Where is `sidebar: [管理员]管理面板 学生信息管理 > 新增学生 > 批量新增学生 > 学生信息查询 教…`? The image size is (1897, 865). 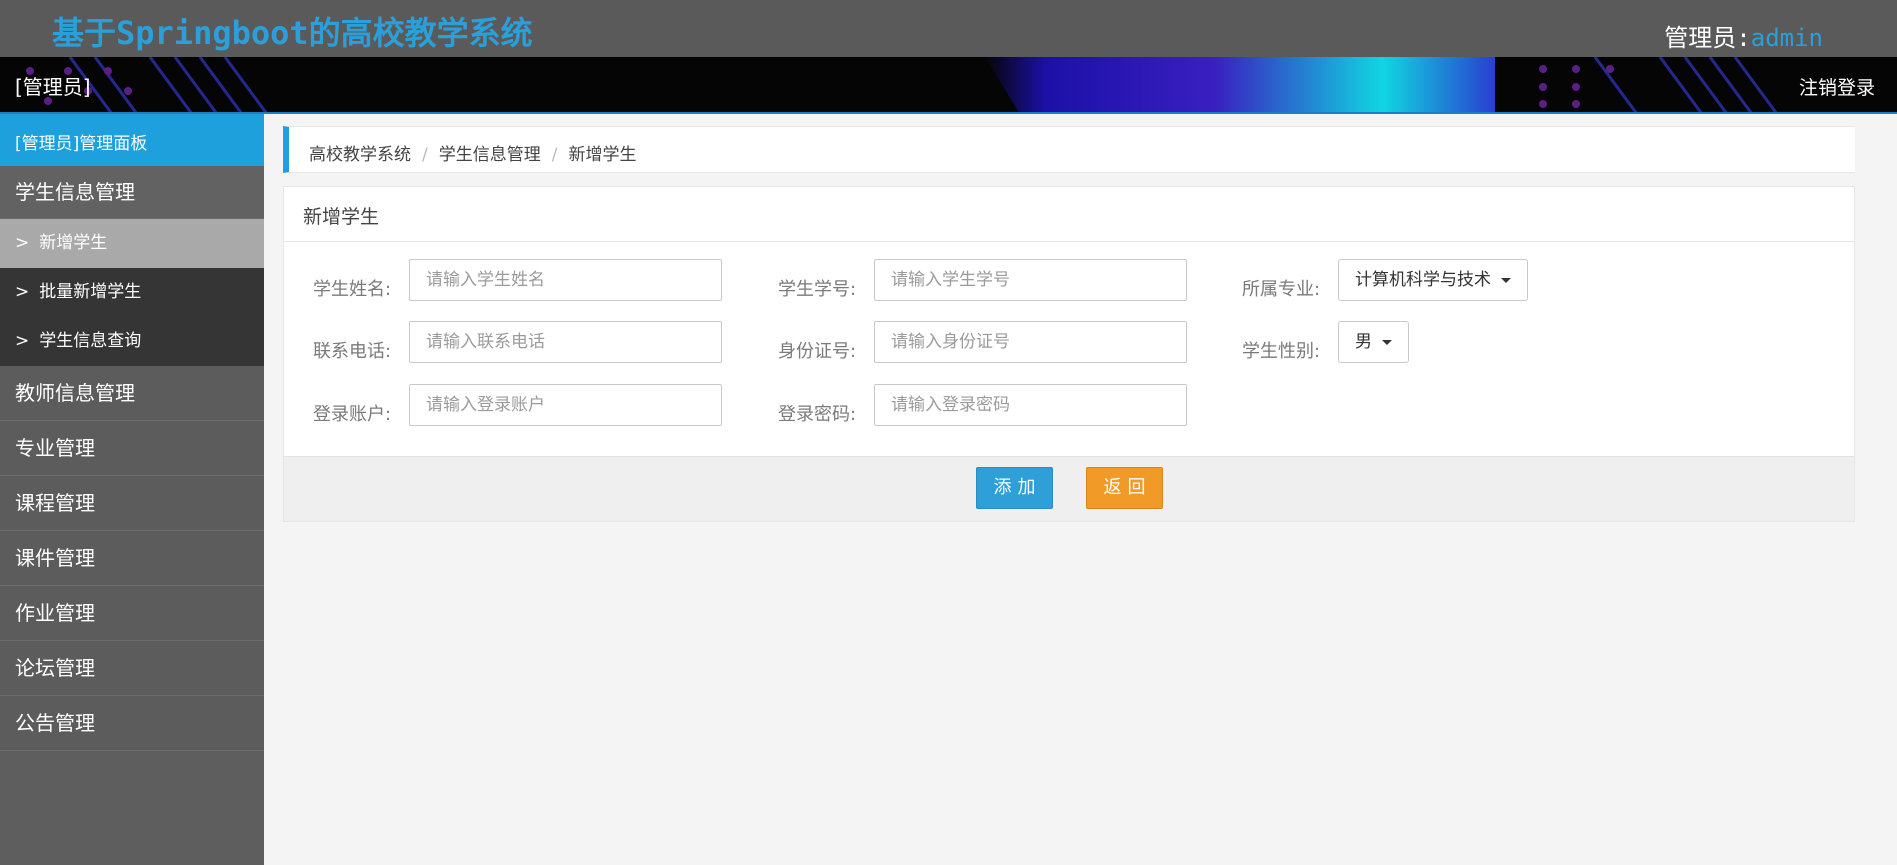
sidebar: [管理员]管理面板 学生信息管理 > 新增学生 > 批量新增学生 > 学生信息查询 教… is located at coordinates (132, 489).